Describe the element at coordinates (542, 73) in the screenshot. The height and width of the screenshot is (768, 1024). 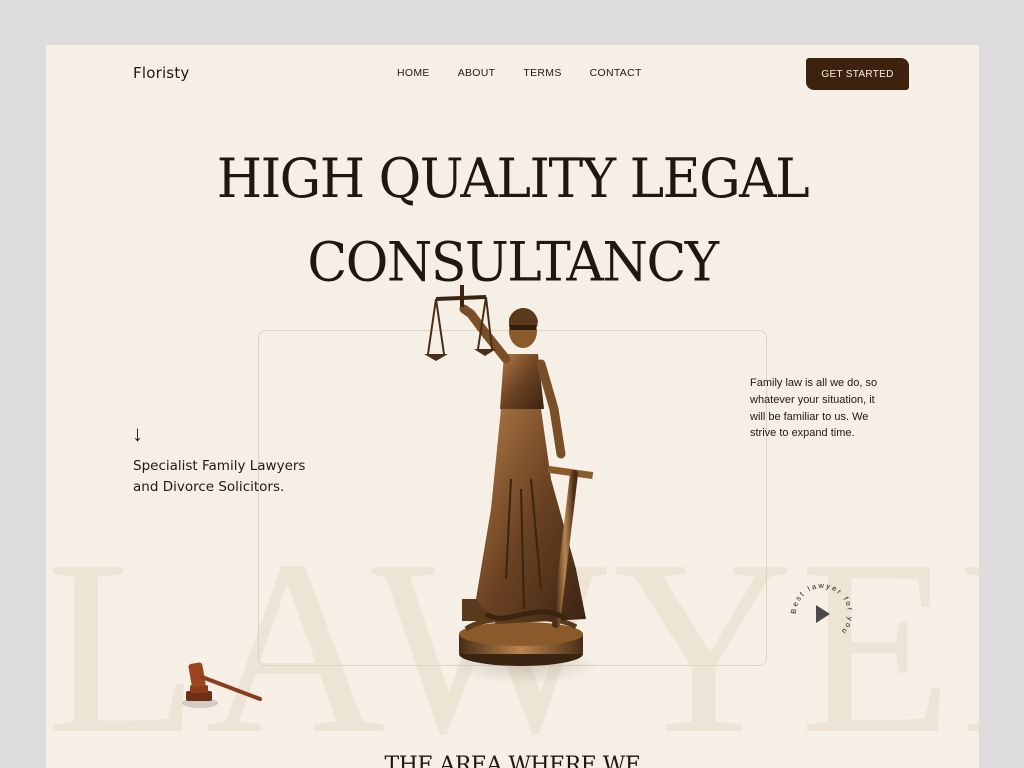
I see `nav-terms: TERMS` at that location.